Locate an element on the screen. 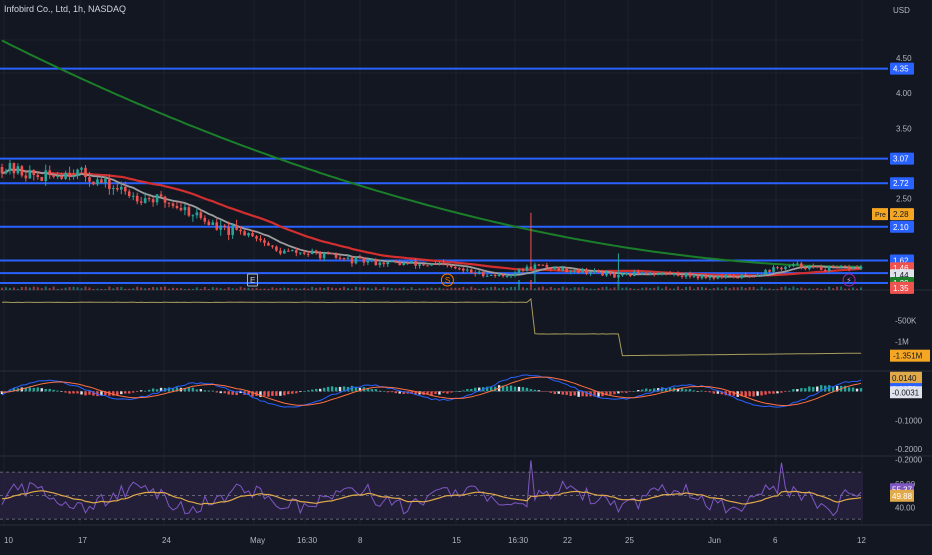 This screenshot has height=555, width=932. x-axis-tick: 6 is located at coordinates (775, 540).